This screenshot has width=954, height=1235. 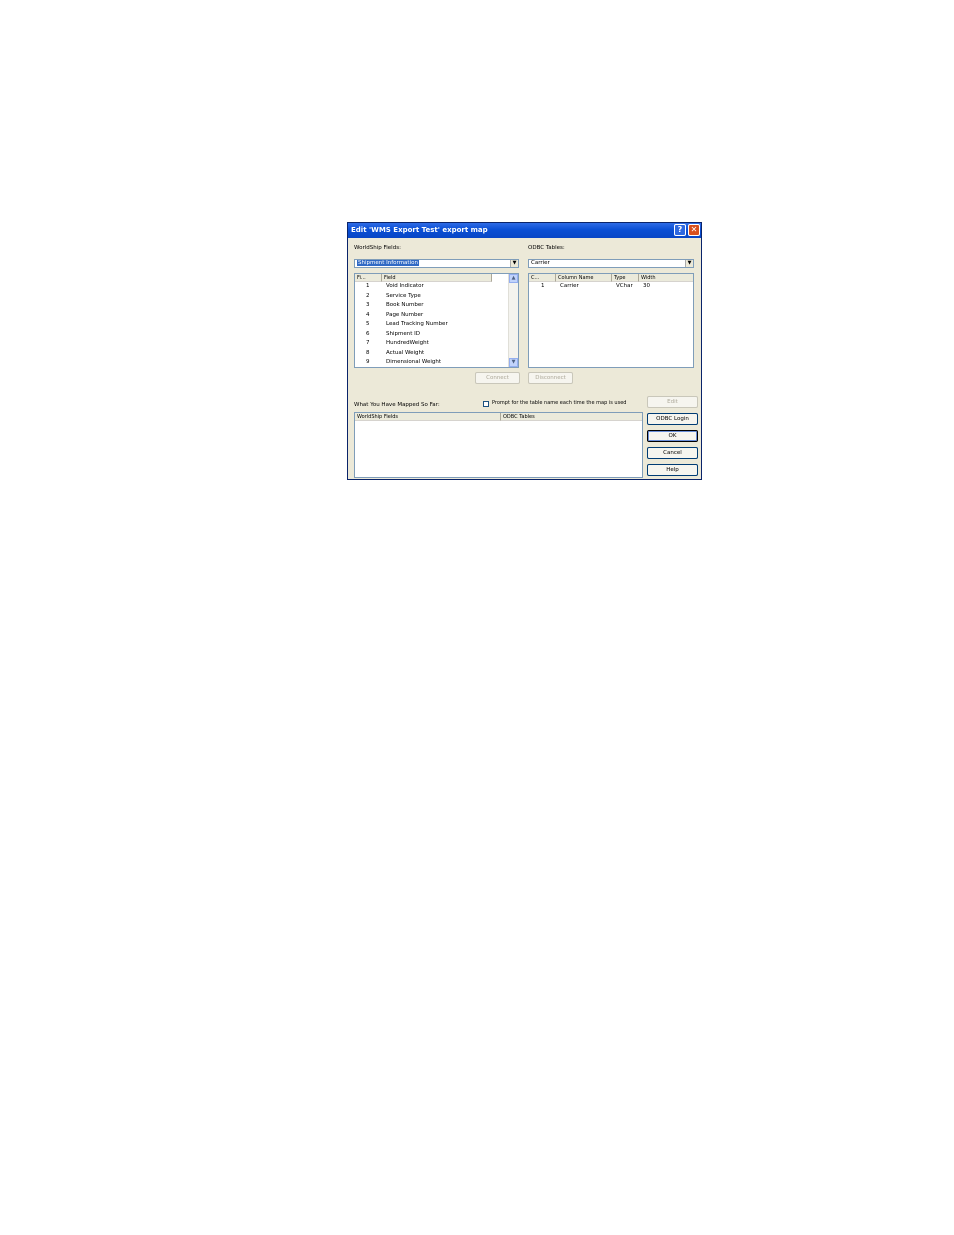 I want to click on odbc-row-num: 1, so click(x=543, y=286).